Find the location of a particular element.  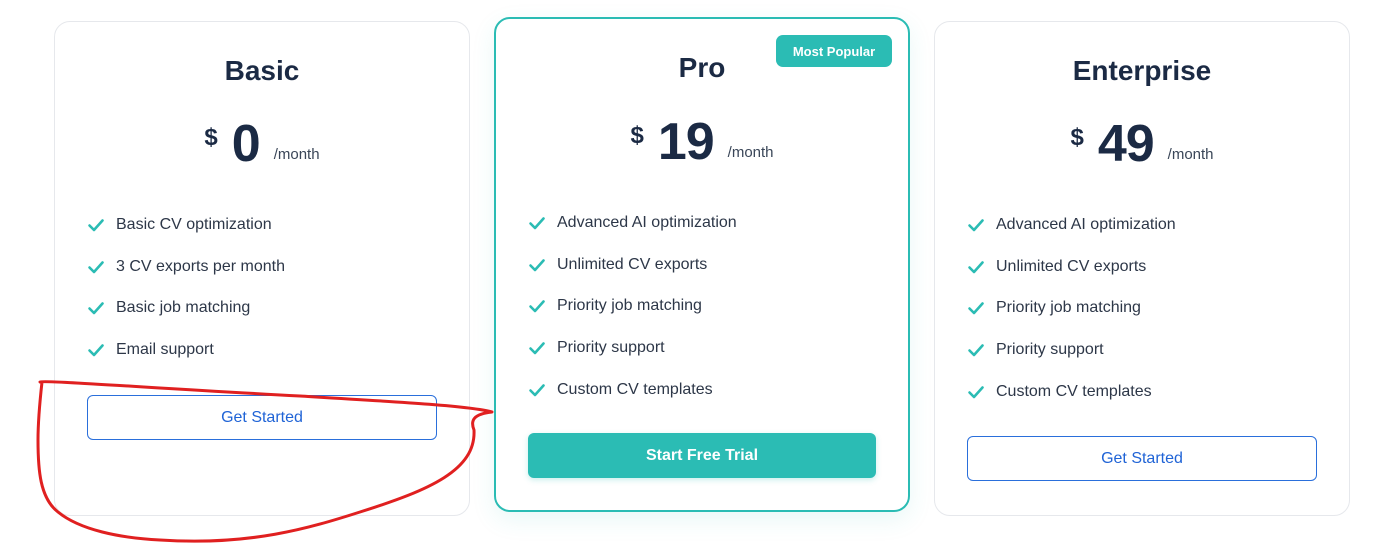

feature-item: 3 CV exports per month is located at coordinates (262, 267).